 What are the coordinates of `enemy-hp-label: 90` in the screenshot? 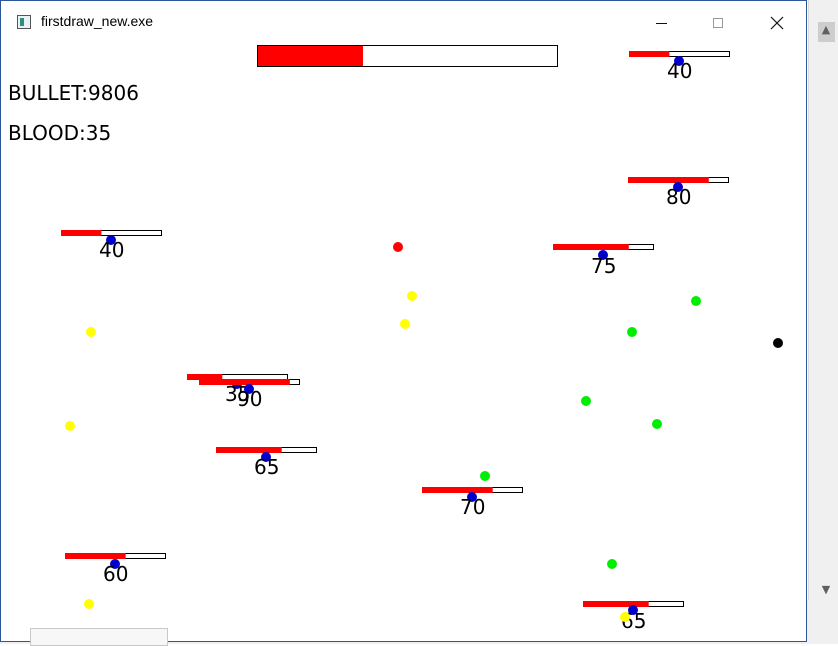 It's located at (249, 399).